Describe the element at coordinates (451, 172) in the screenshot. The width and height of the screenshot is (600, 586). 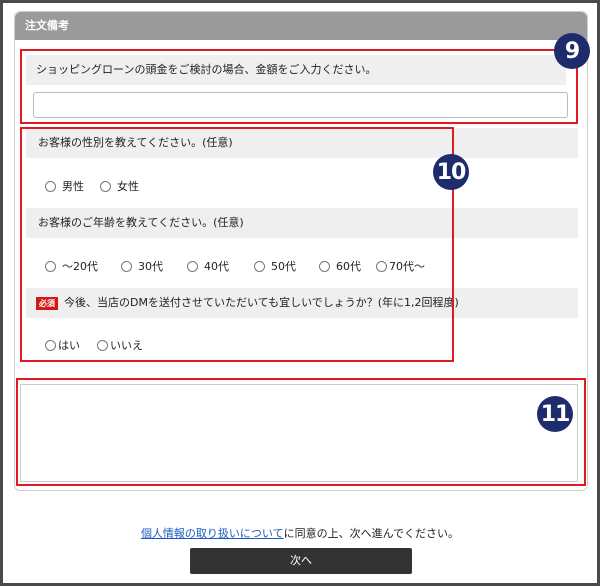
I see `step-badge-10: 10` at that location.